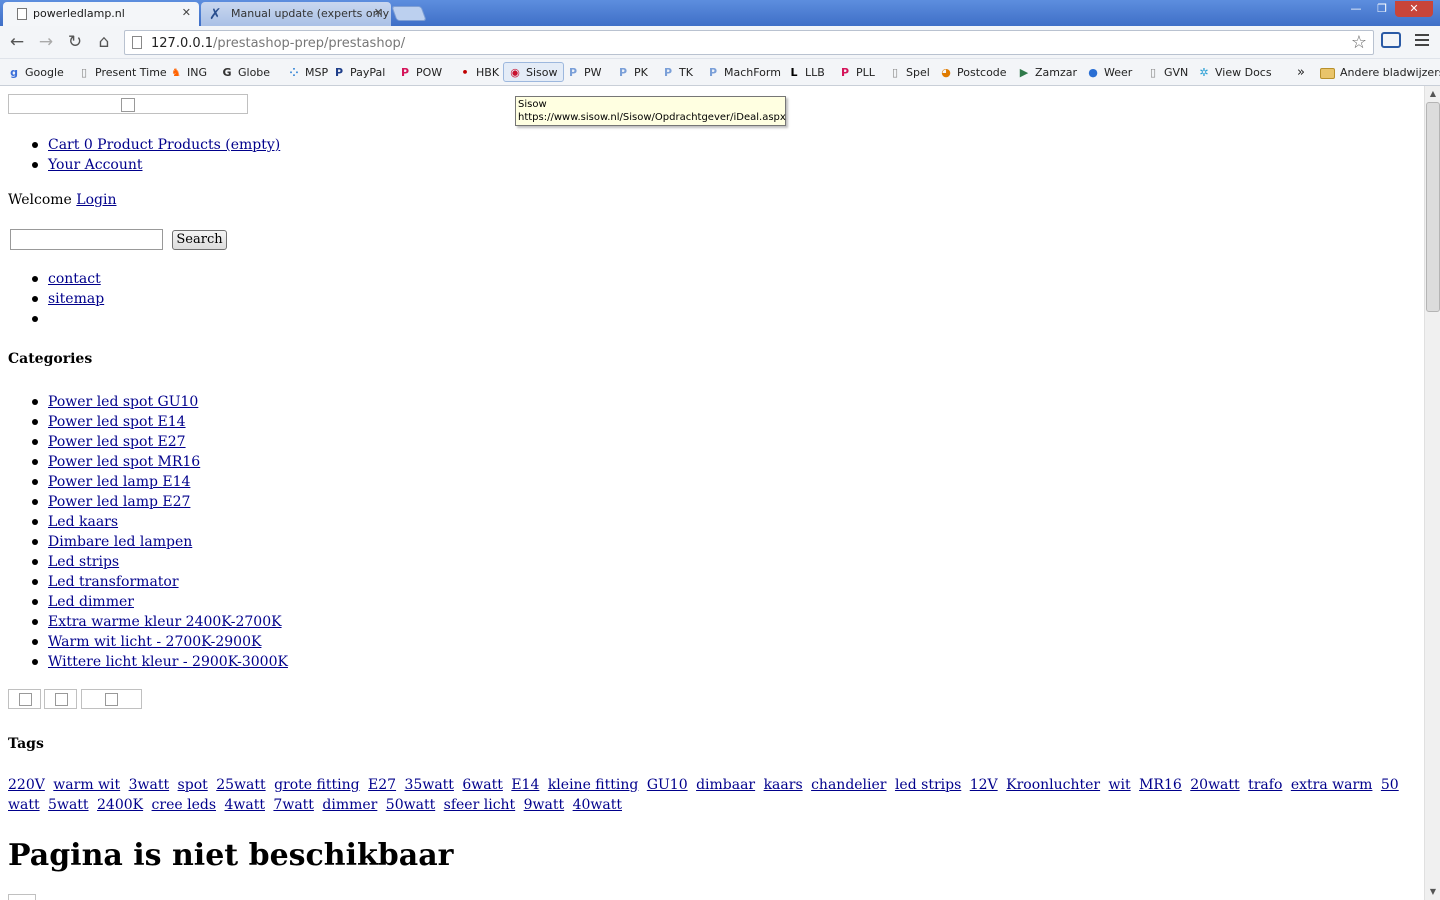  Describe the element at coordinates (743, 73) in the screenshot. I see `bookmark-machform: P MachForm` at that location.